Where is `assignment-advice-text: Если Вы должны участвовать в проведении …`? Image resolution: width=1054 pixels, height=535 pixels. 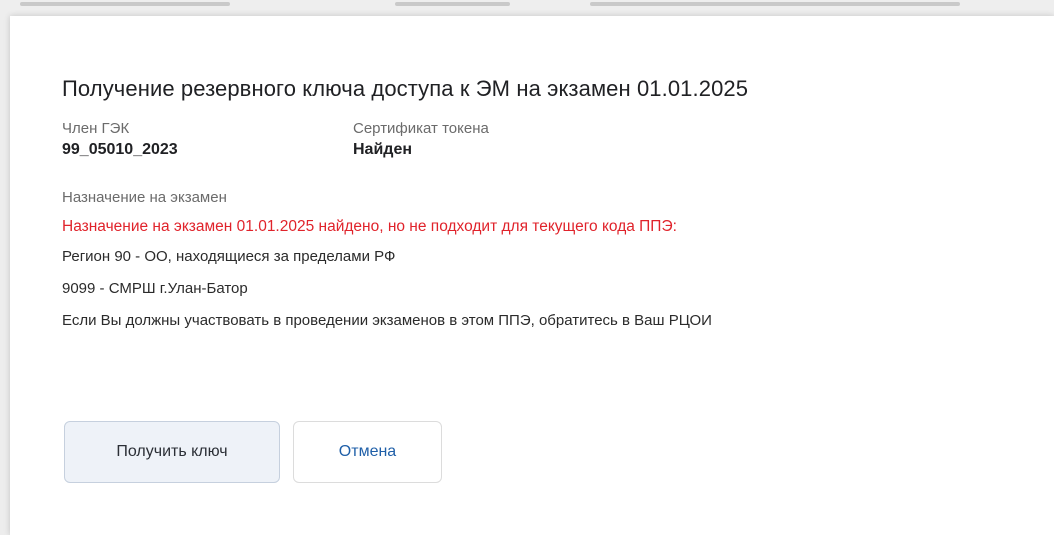
assignment-advice-text: Если Вы должны участвовать в проведении … is located at coordinates (387, 320).